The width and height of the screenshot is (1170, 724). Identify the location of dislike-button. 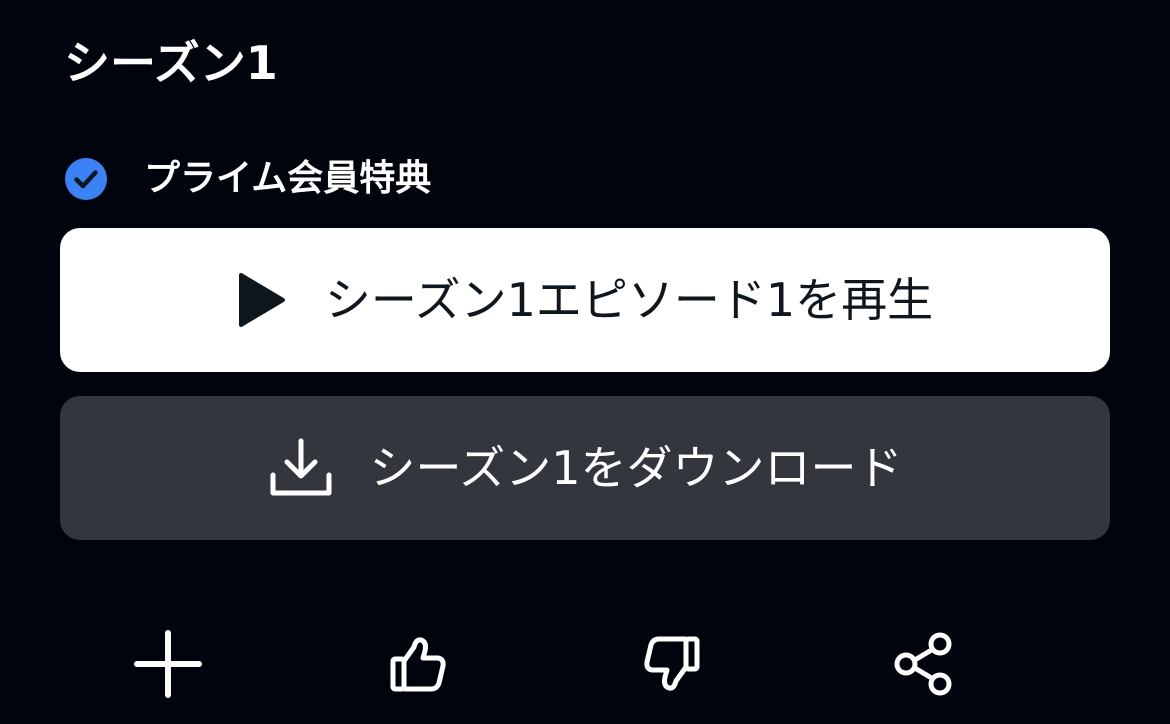
(672, 664).